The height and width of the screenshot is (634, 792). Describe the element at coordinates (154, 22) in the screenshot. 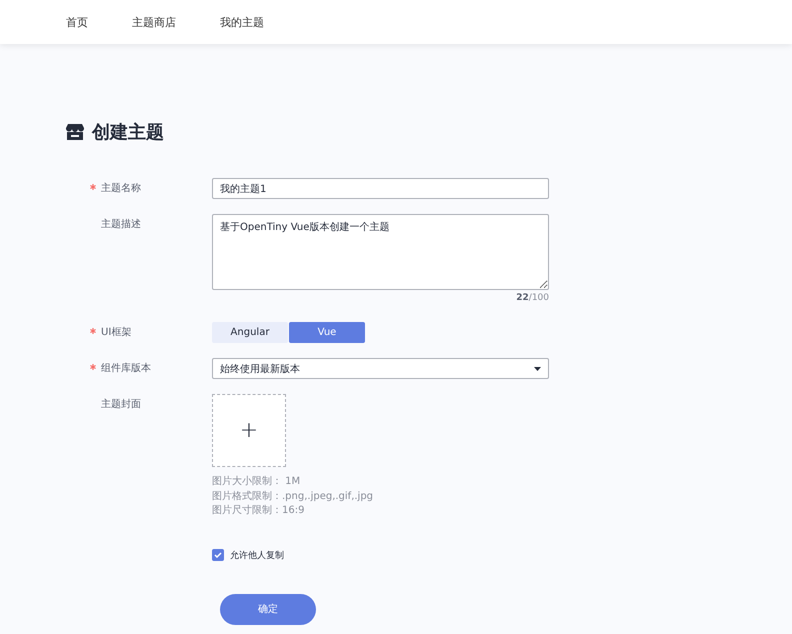

I see `nav-link: 主题商店` at that location.